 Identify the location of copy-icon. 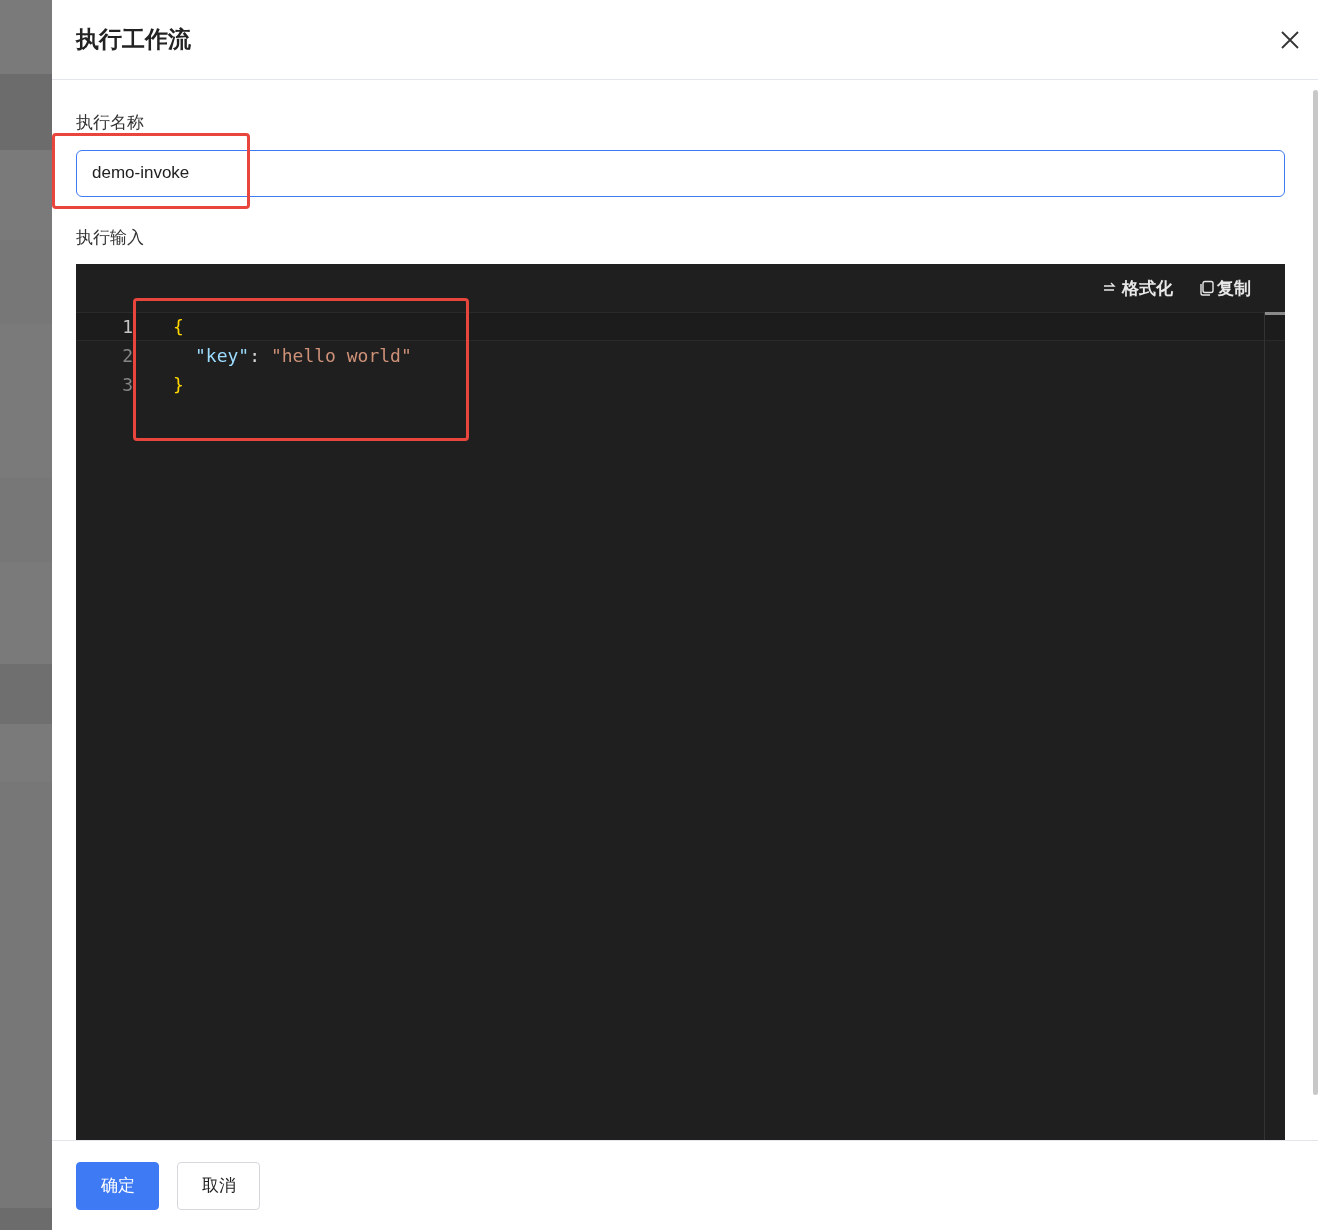
(1207, 288).